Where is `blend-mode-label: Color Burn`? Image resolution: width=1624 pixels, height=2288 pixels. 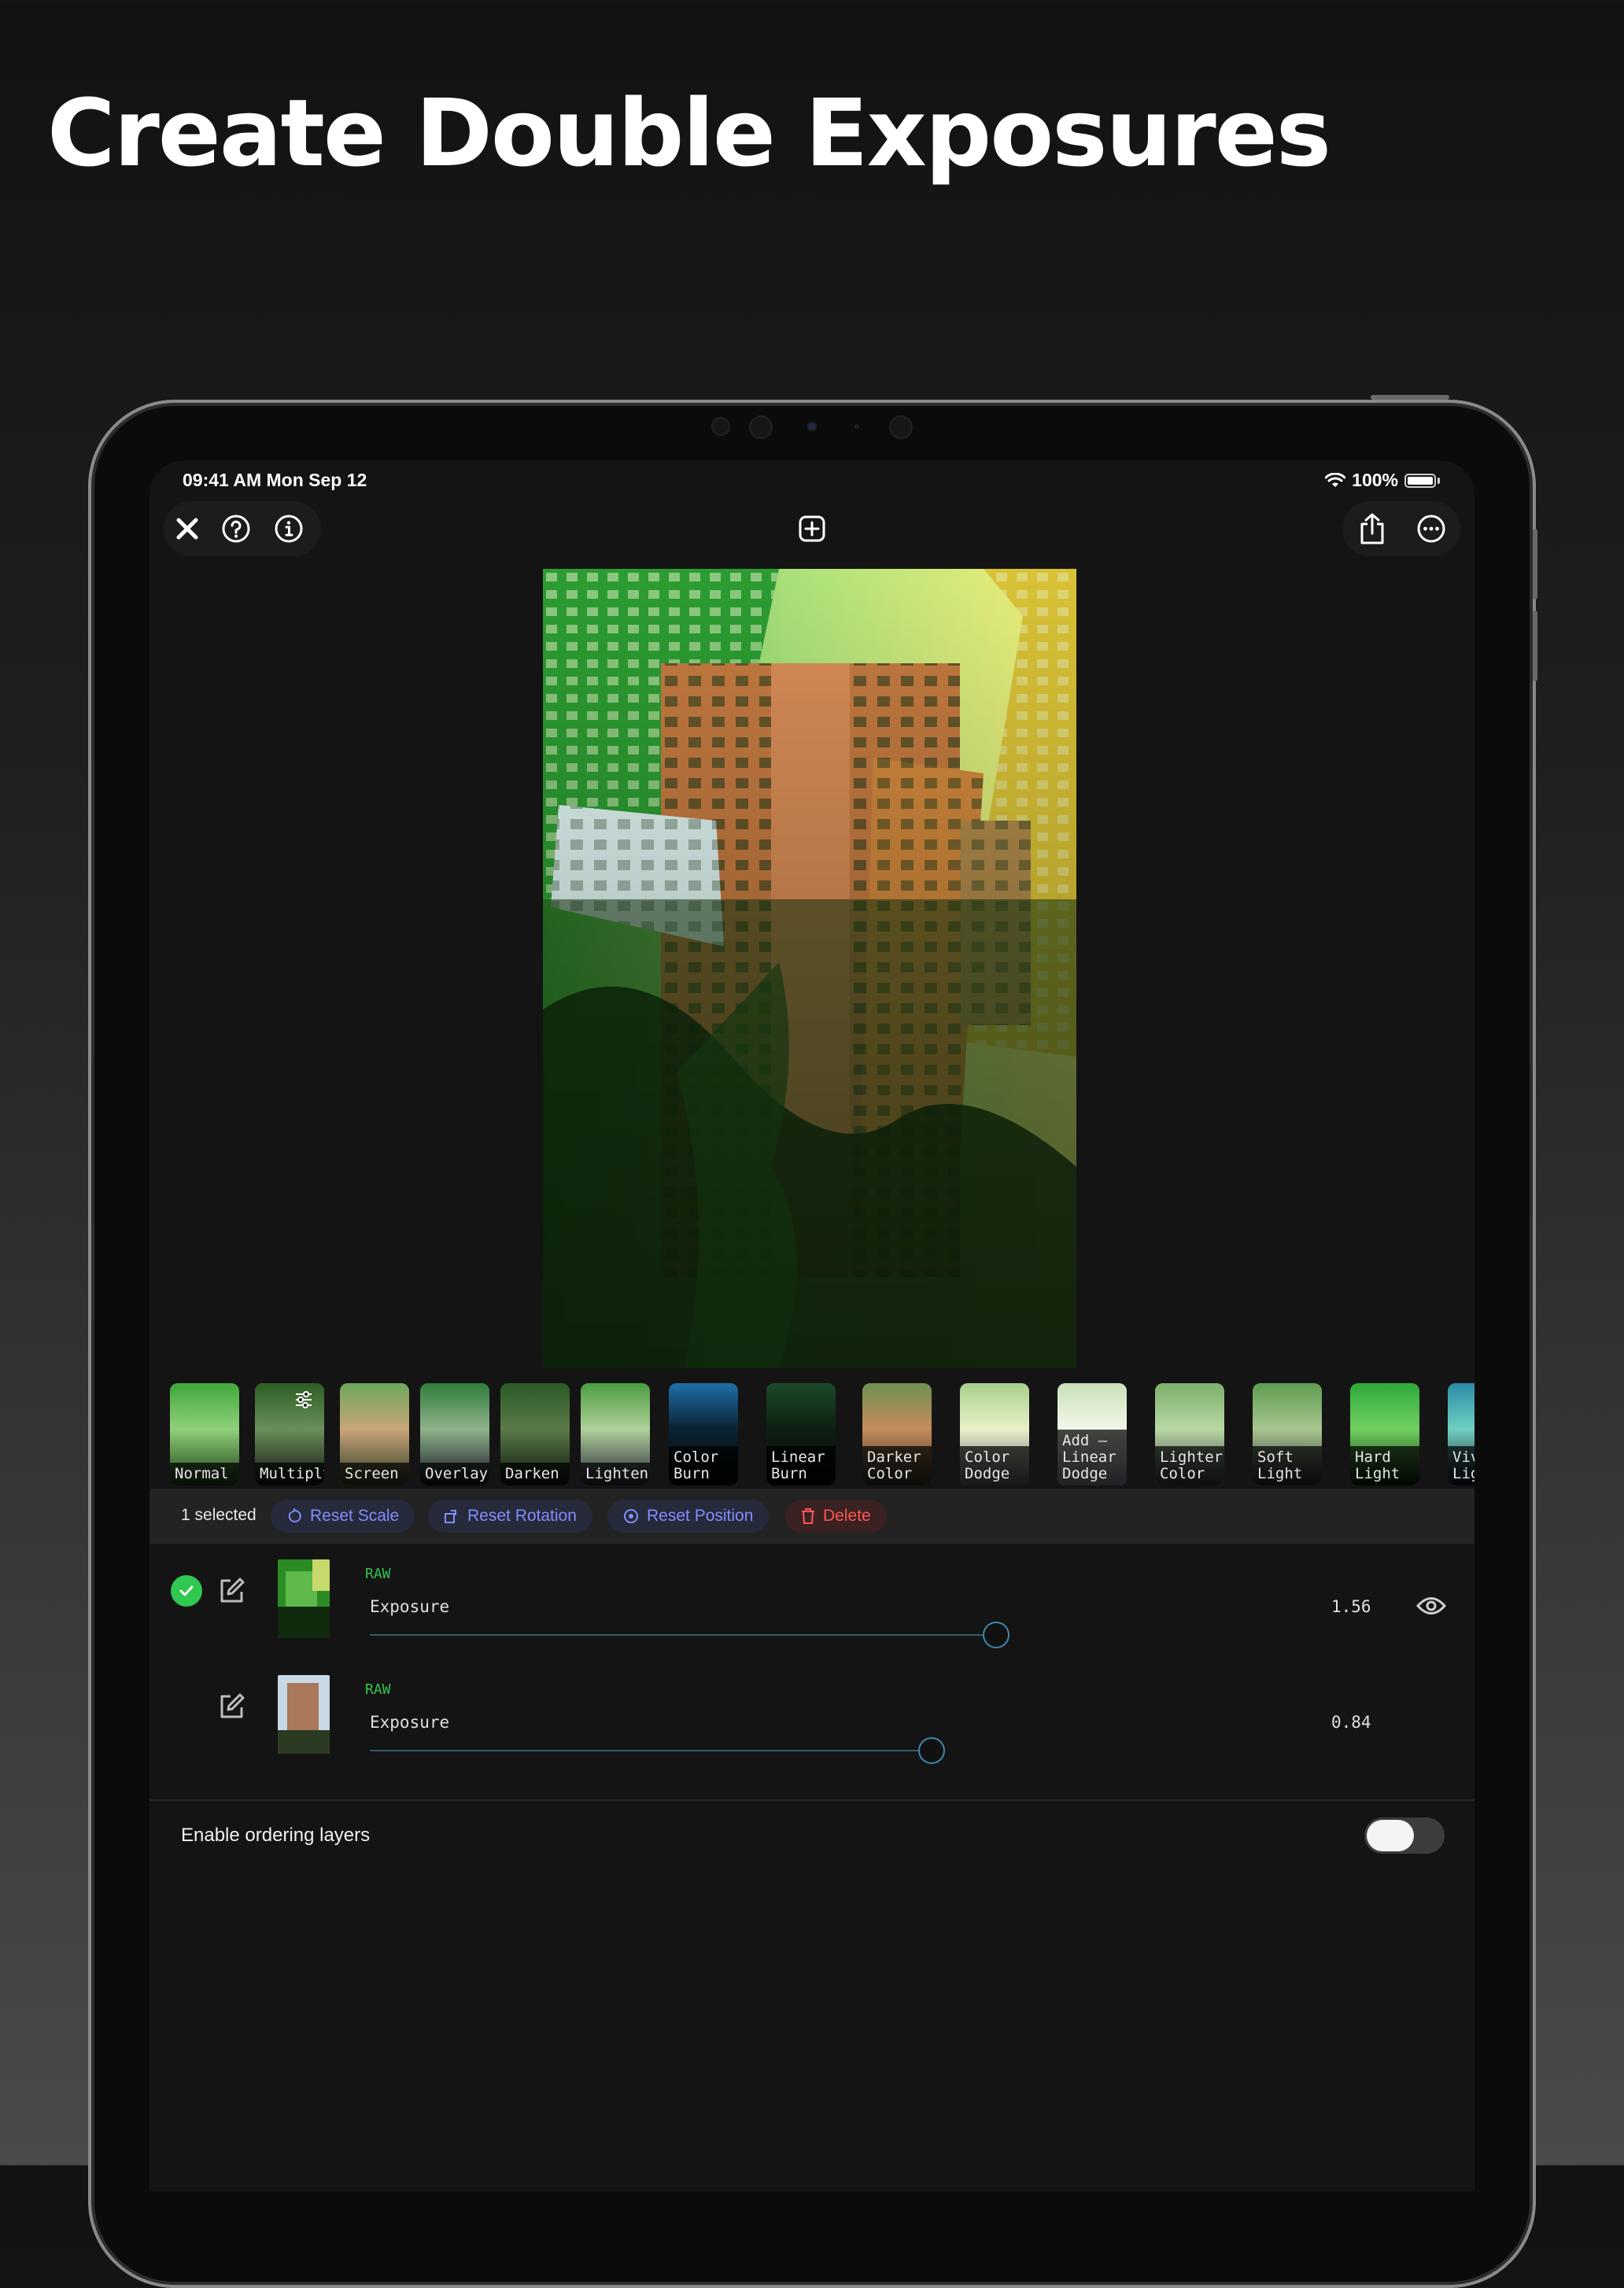 blend-mode-label: Color Burn is located at coordinates (703, 1466).